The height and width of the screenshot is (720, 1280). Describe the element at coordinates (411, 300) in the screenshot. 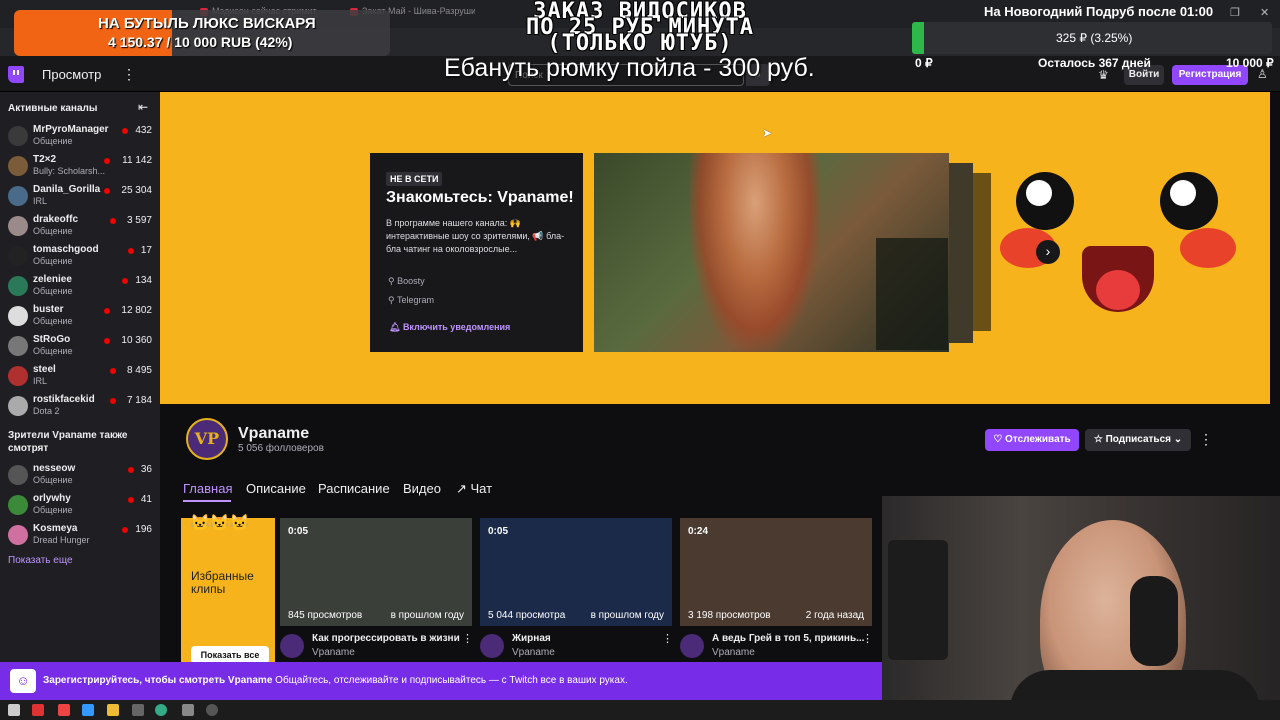

I see `social-link-telegram: ⚲ Telegram` at that location.